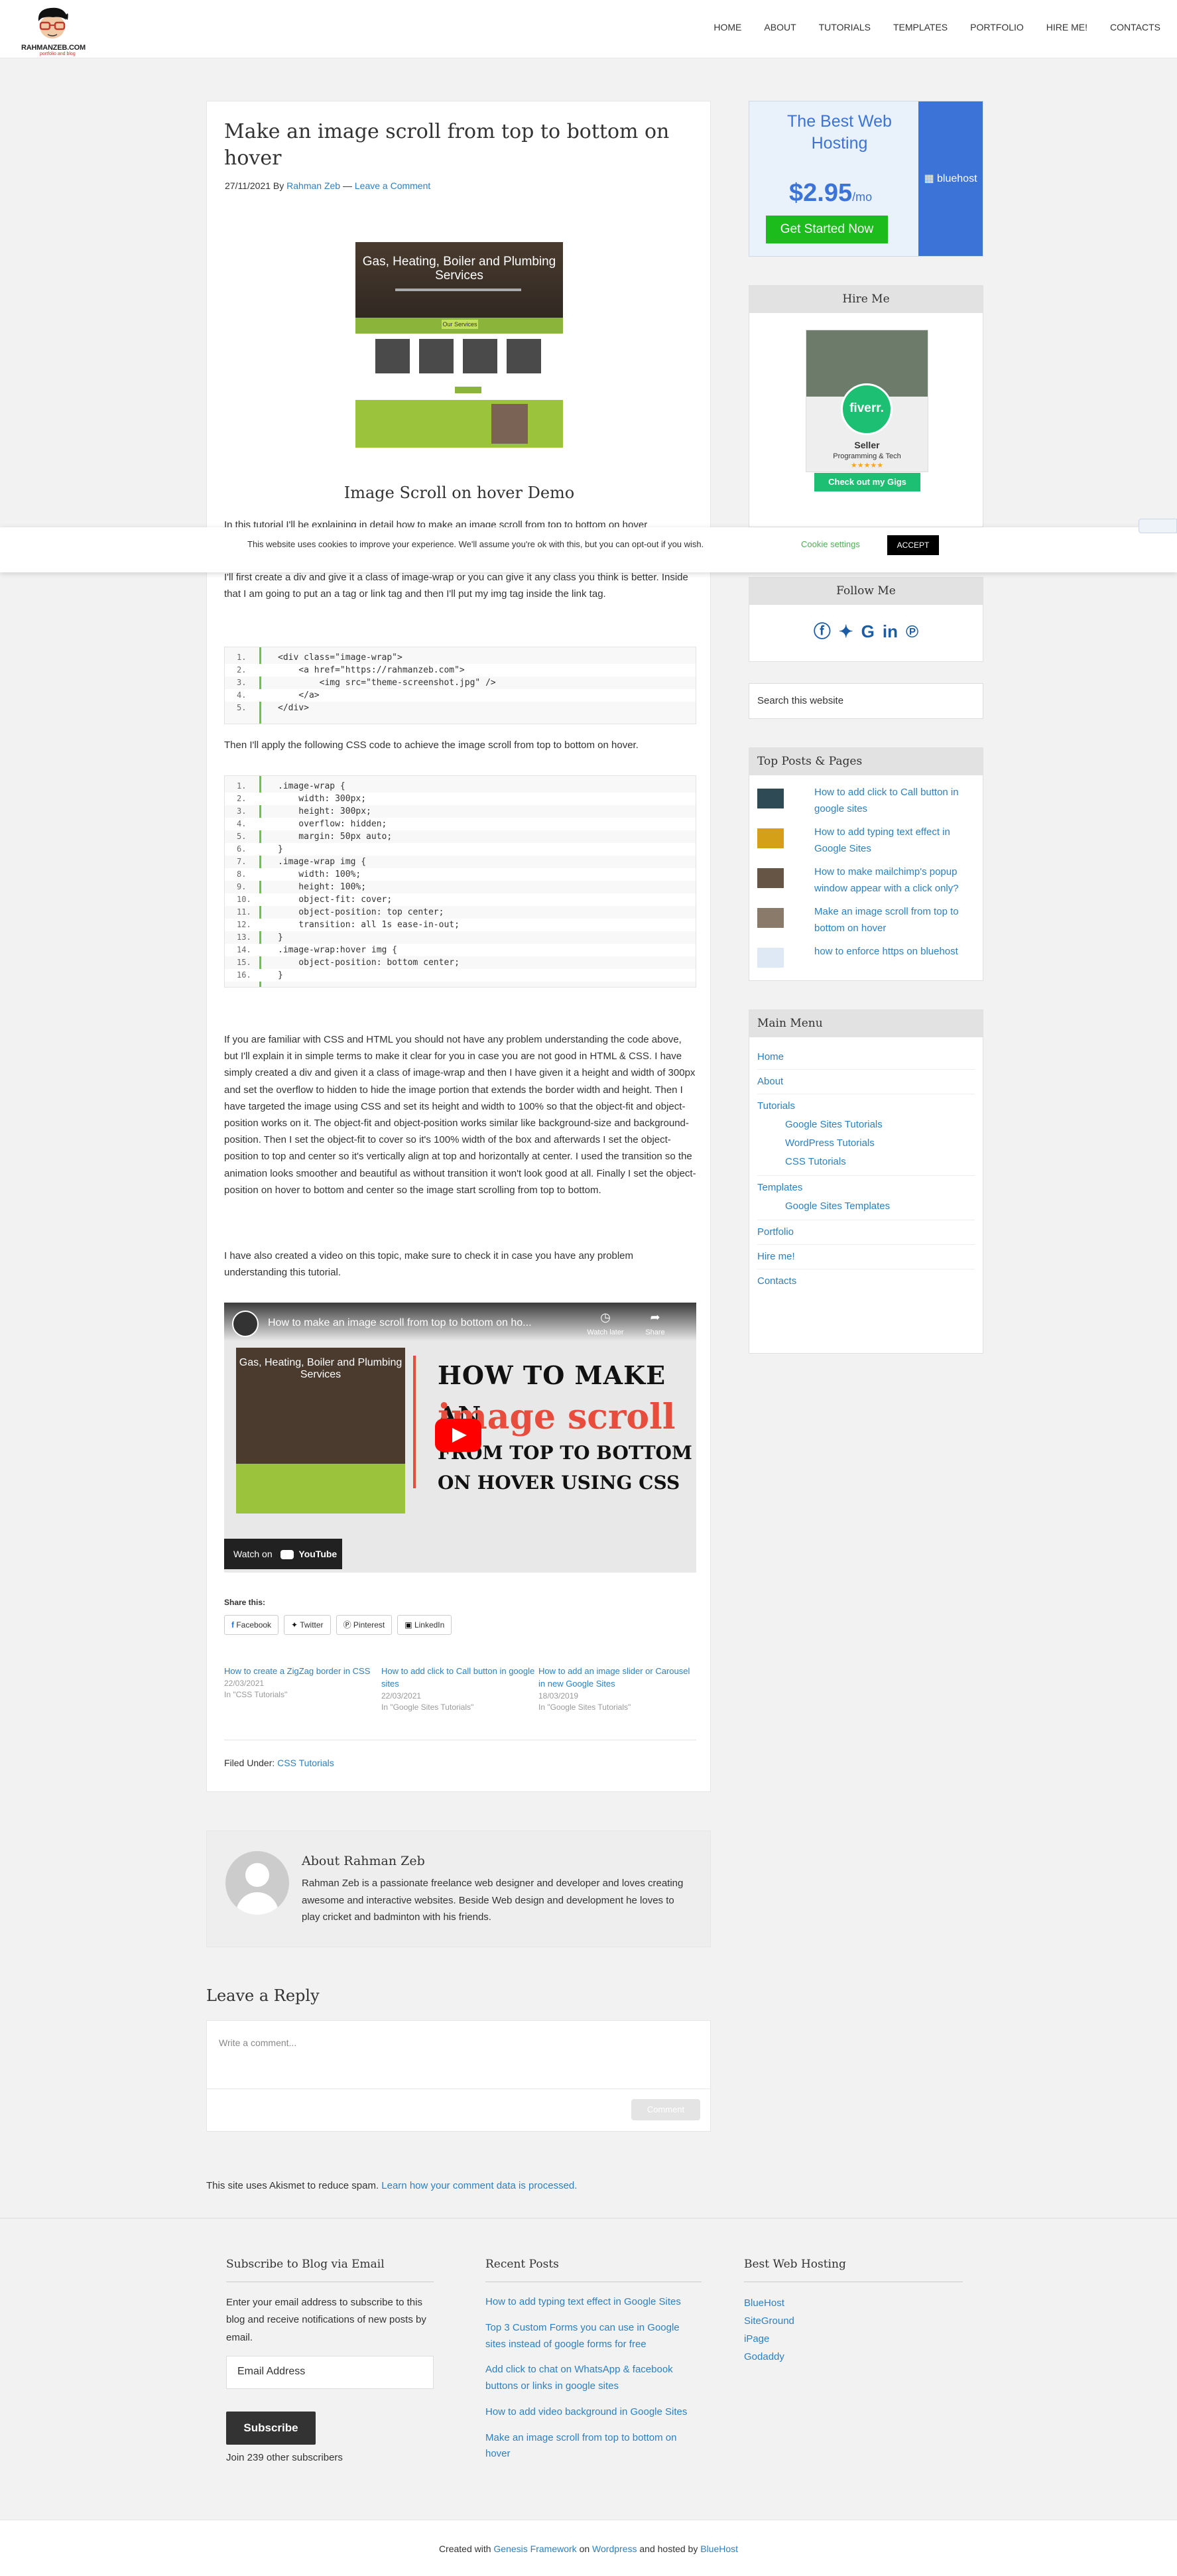  What do you see at coordinates (866, 1187) in the screenshot?
I see `menu-item-templates: Templates` at bounding box center [866, 1187].